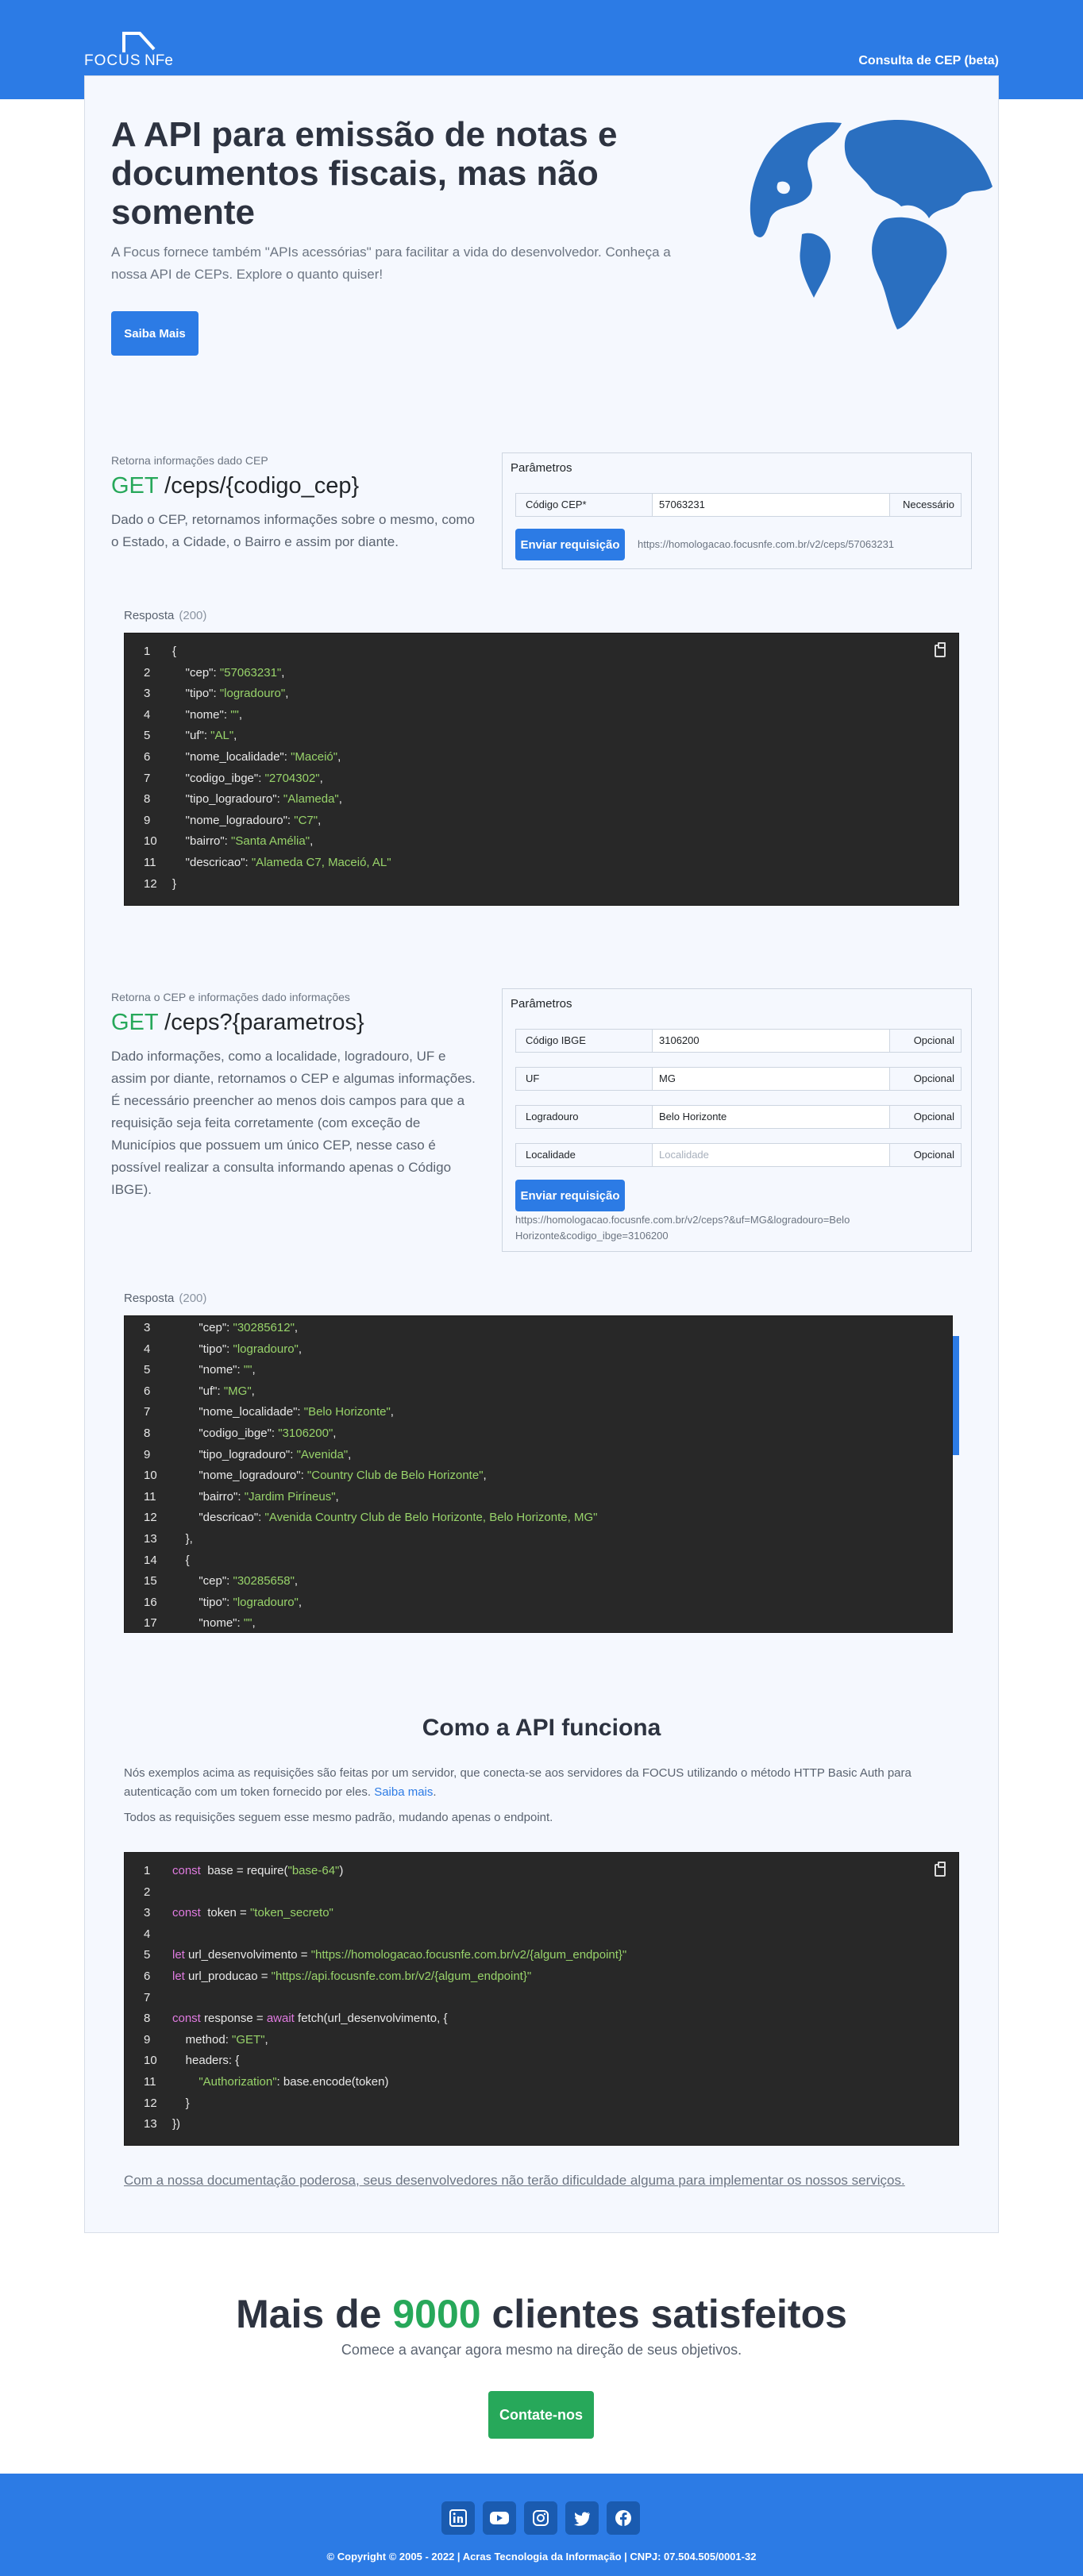 The height and width of the screenshot is (2576, 1083). Describe the element at coordinates (191, 736) in the screenshot. I see `json-key: "uf":` at that location.